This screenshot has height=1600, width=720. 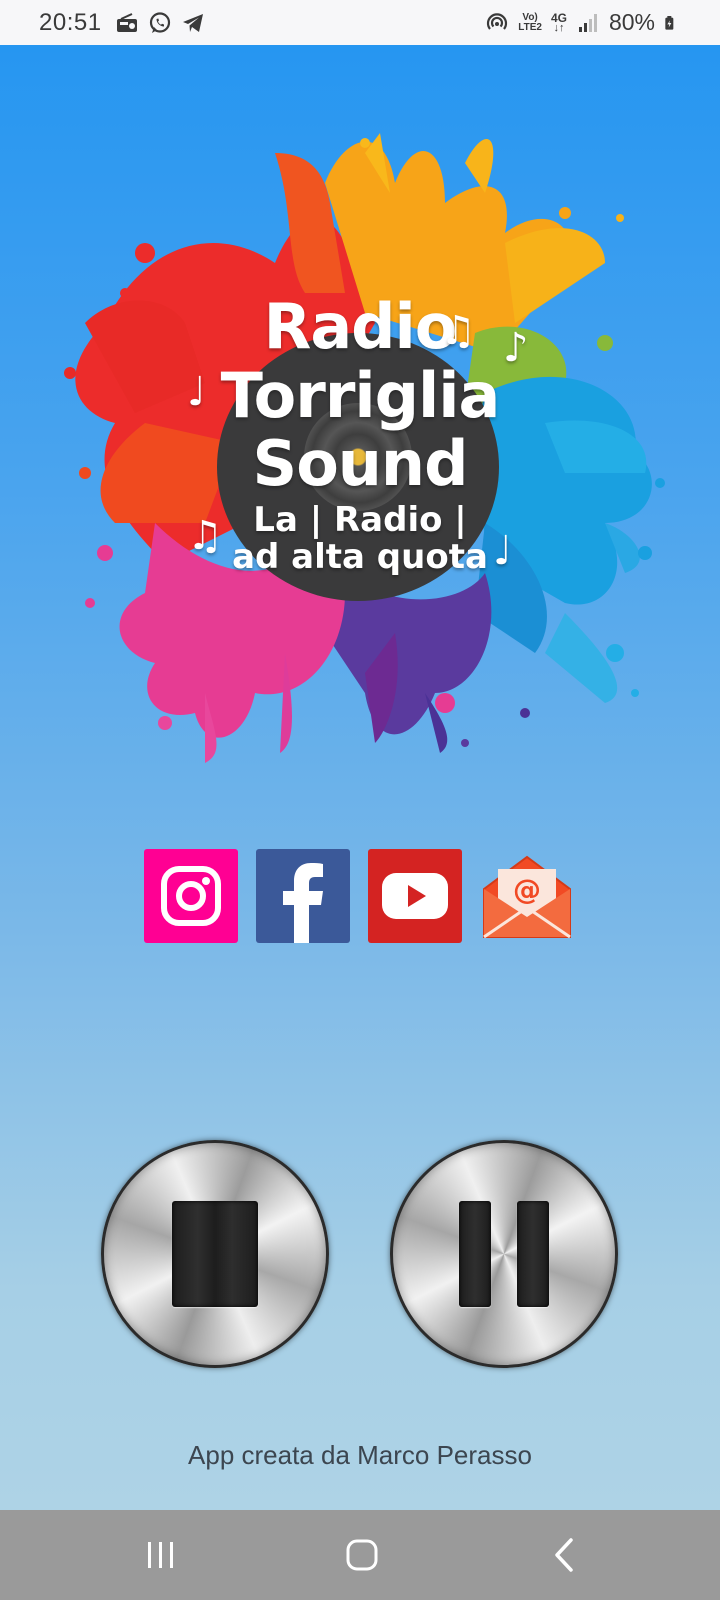 What do you see at coordinates (360, 395) in the screenshot?
I see `logo-line-torriglia: Torriglia` at bounding box center [360, 395].